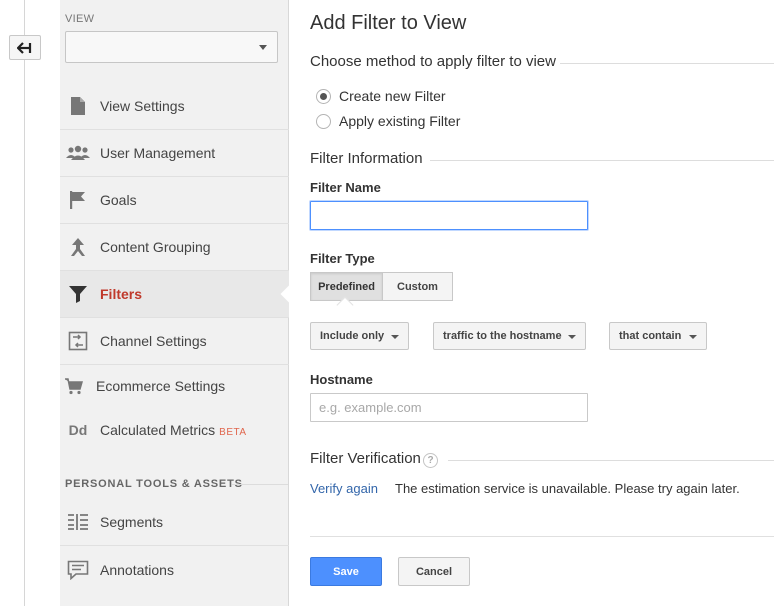  Describe the element at coordinates (345, 187) in the screenshot. I see `filter-name-label: Filter Name` at that location.